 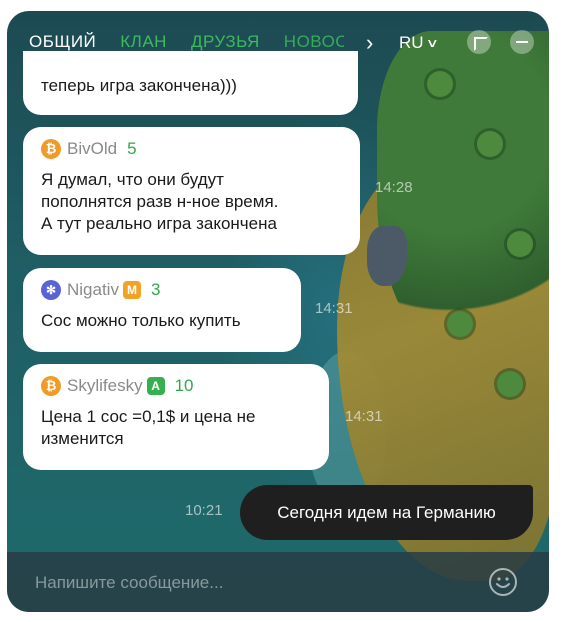 What do you see at coordinates (143, 42) in the screenshot?
I see `tab-clan: КЛАН` at bounding box center [143, 42].